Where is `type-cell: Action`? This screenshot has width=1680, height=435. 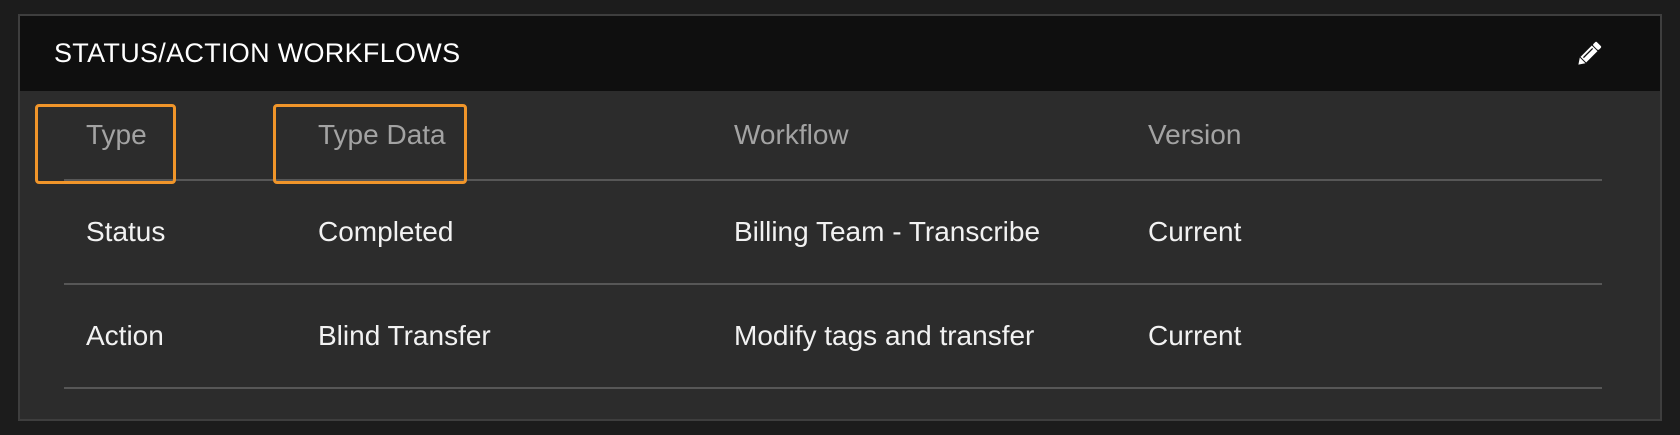 type-cell: Action is located at coordinates (125, 335).